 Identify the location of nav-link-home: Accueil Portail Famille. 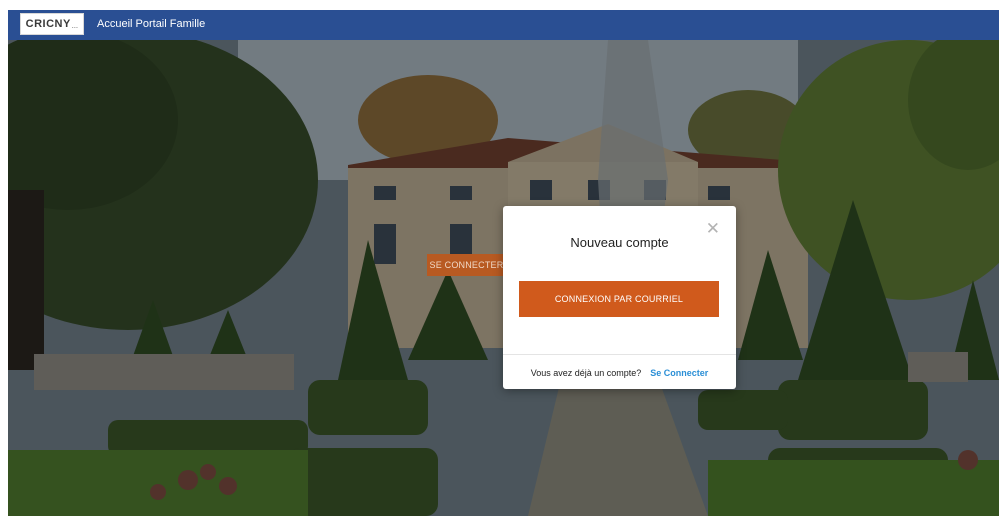
(151, 24).